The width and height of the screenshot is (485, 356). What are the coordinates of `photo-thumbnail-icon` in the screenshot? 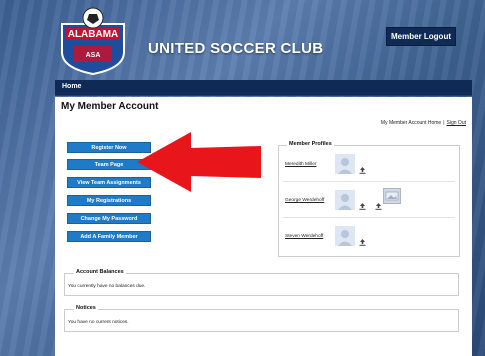 It's located at (392, 196).